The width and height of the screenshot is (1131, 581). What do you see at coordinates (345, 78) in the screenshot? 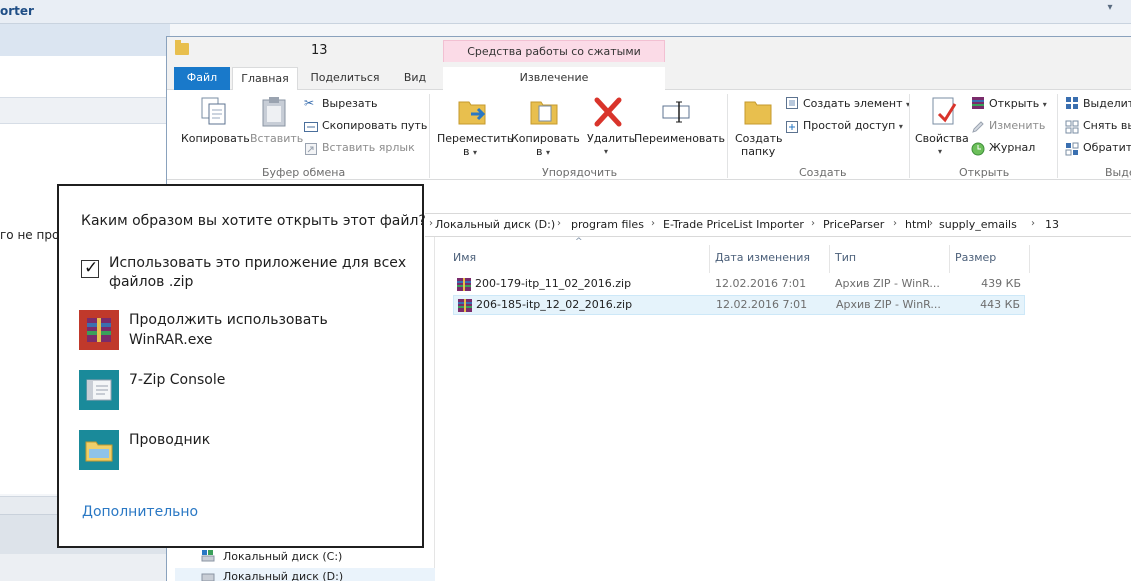
I see `tab-share: Поделиться` at bounding box center [345, 78].